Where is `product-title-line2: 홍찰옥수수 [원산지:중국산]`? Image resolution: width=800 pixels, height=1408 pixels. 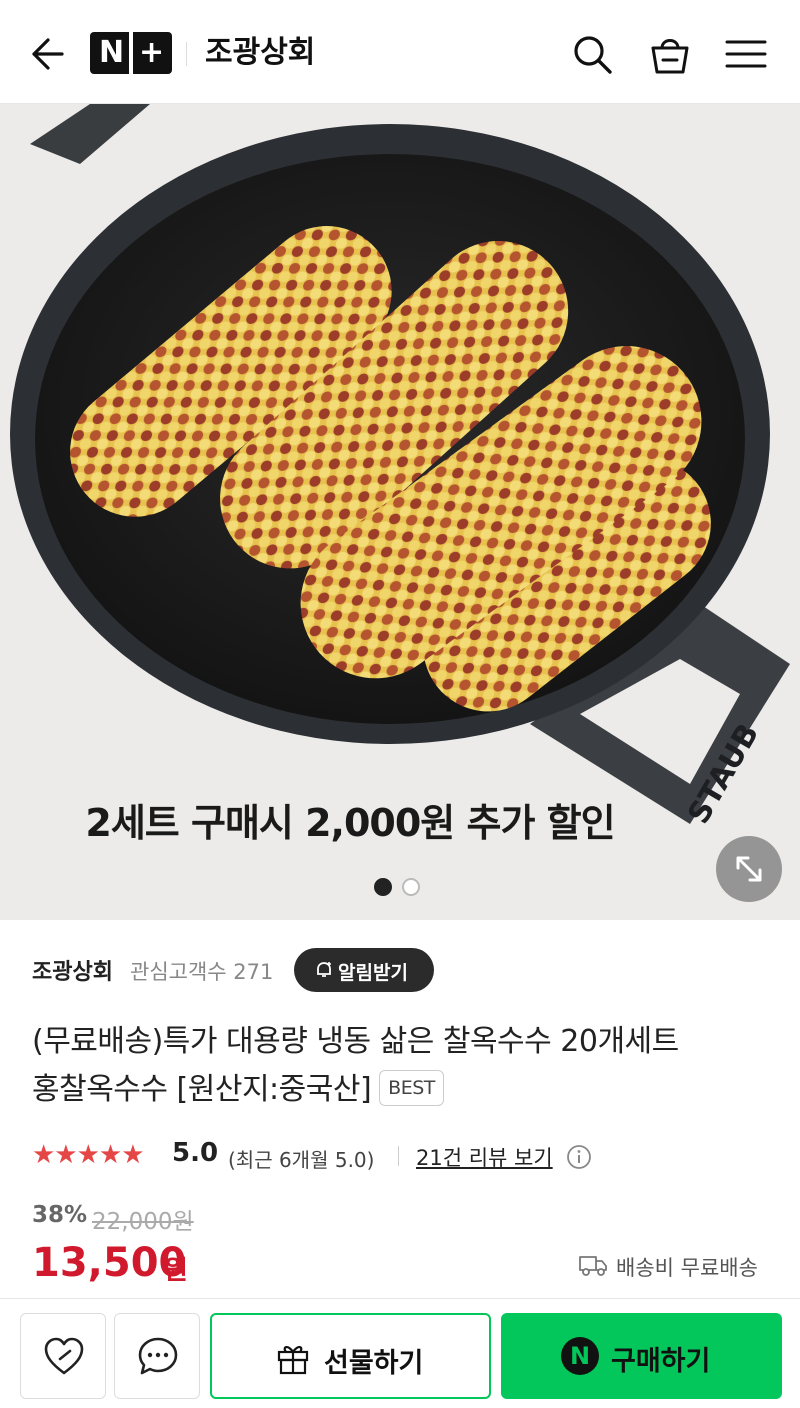
product-title-line2: 홍찰옥수수 [원산지:중국산] is located at coordinates (202, 1089).